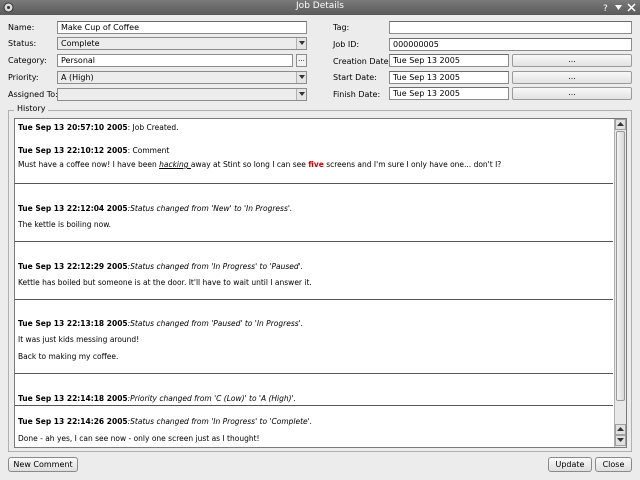 This screenshot has width=640, height=480. Describe the element at coordinates (620, 440) in the screenshot. I see `scroll-down-icon` at that location.